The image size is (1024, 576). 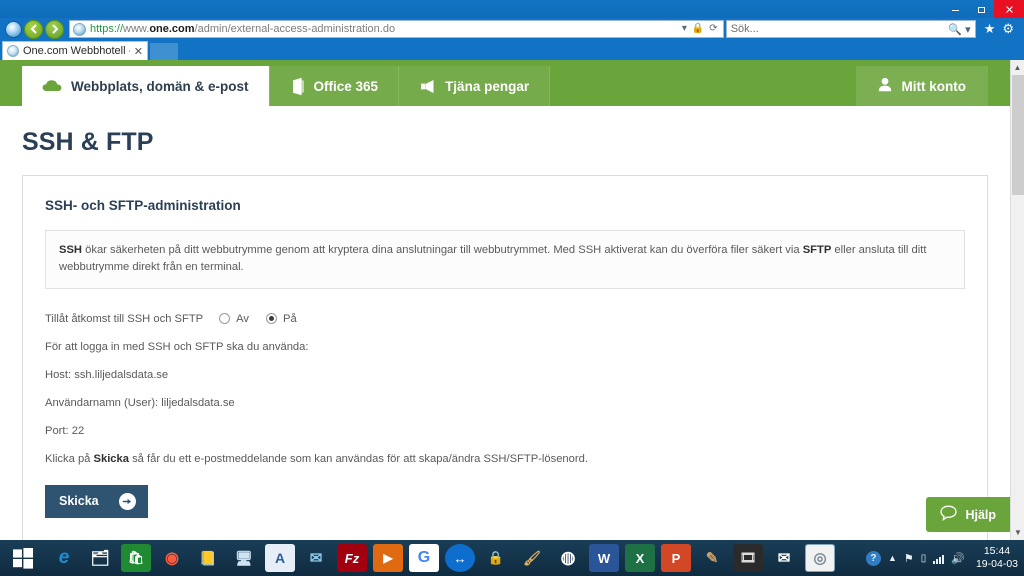 I want to click on taskbar-item-filezilla: Fz, so click(x=352, y=558).